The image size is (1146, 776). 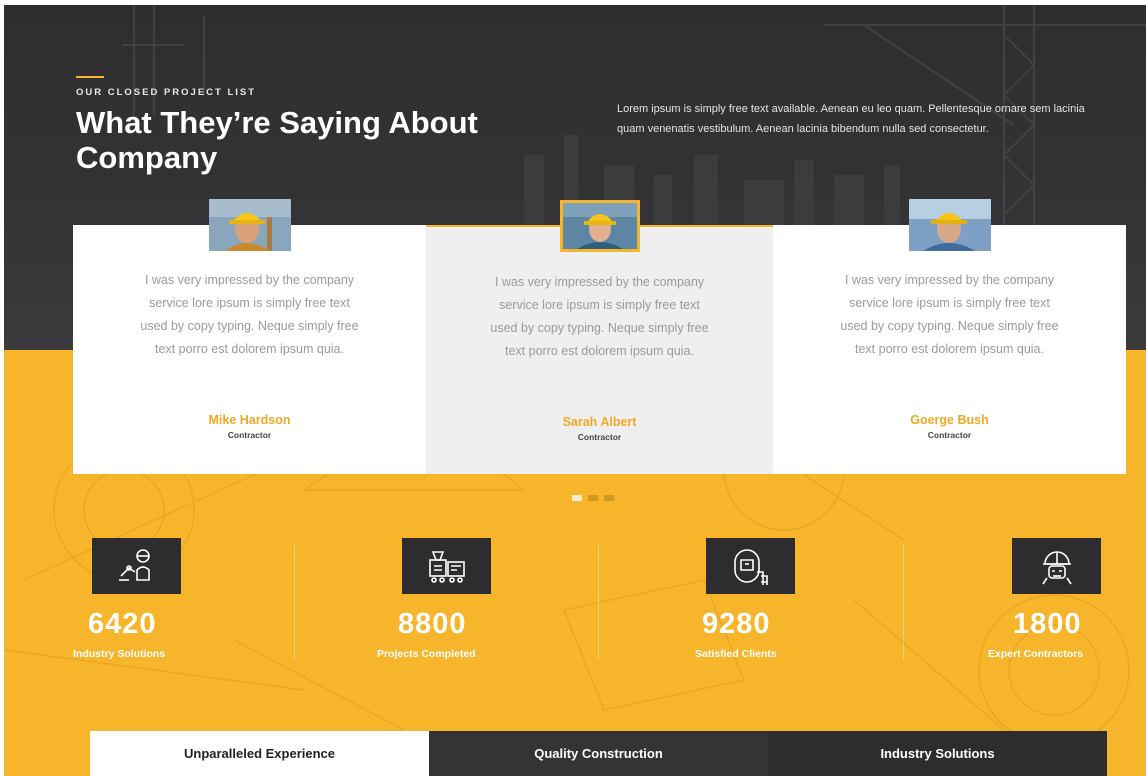 I want to click on stat-value: 6420, so click(x=122, y=624).